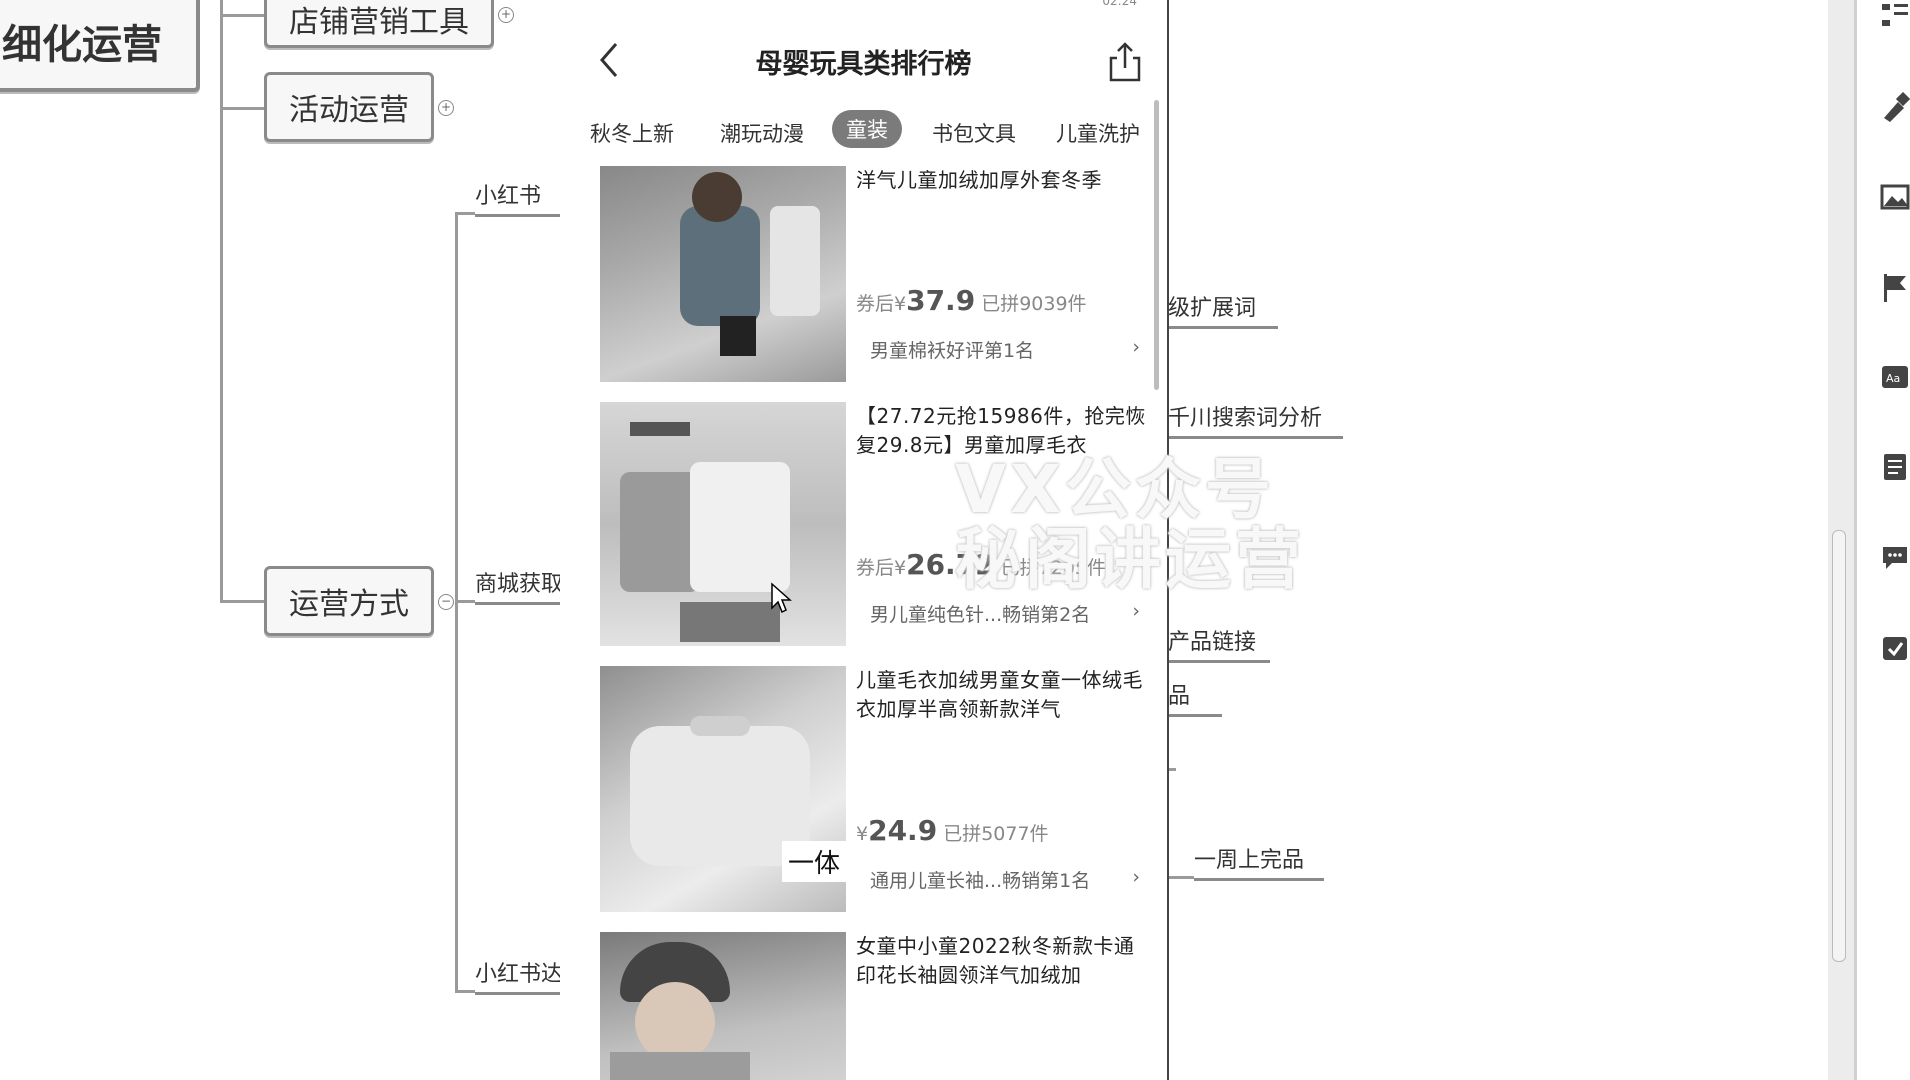 This screenshot has width=1910, height=1080. I want to click on mindmap-node-store-tools: 店铺营销工具, so click(379, 24).